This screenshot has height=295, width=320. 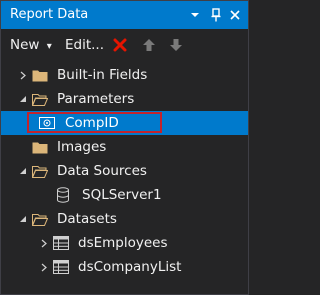 I want to click on tree-item-compid: CompID, so click(x=124, y=123).